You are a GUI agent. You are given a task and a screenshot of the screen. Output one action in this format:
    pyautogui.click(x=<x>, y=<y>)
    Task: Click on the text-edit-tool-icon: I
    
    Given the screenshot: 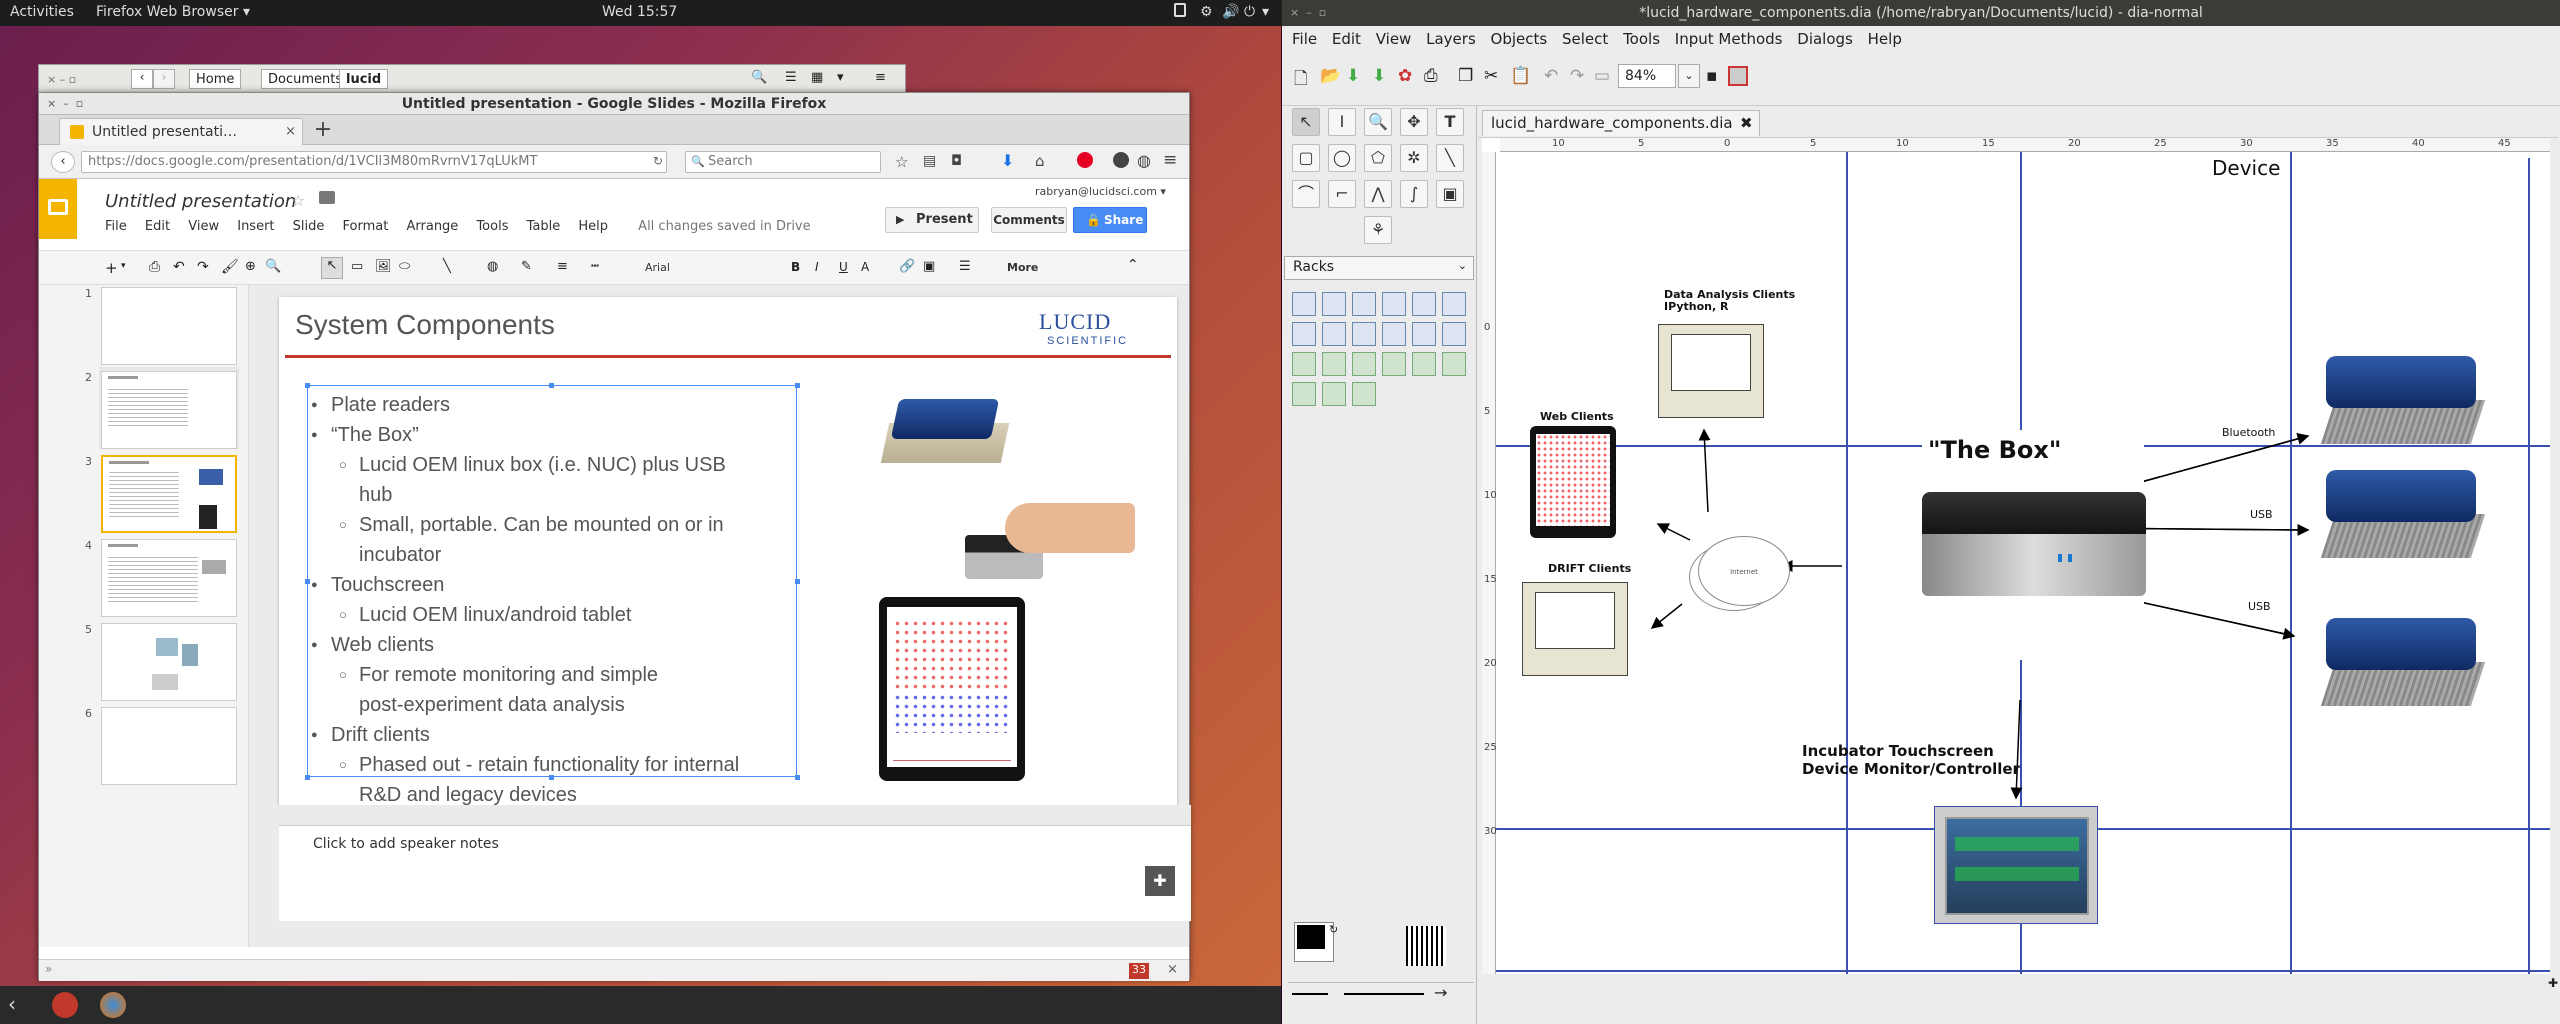 What is the action you would take?
    pyautogui.click(x=1342, y=122)
    